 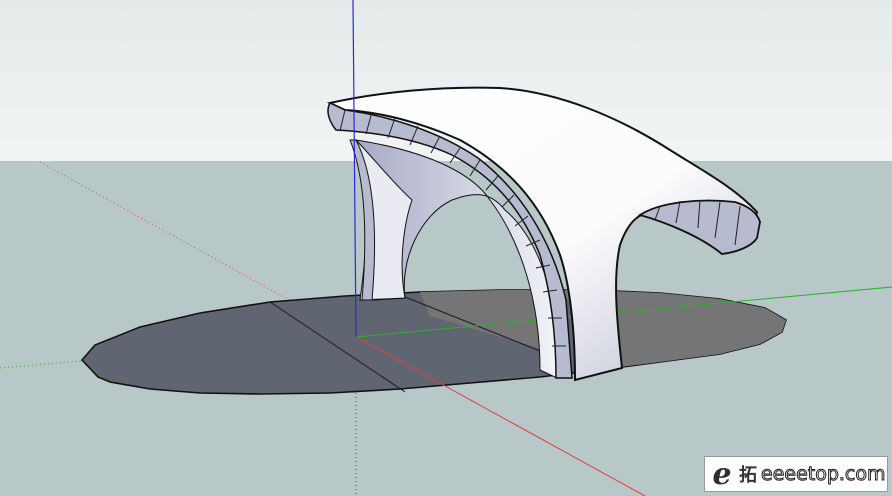 What do you see at coordinates (722, 474) in the screenshot?
I see `watermark-logo: e` at bounding box center [722, 474].